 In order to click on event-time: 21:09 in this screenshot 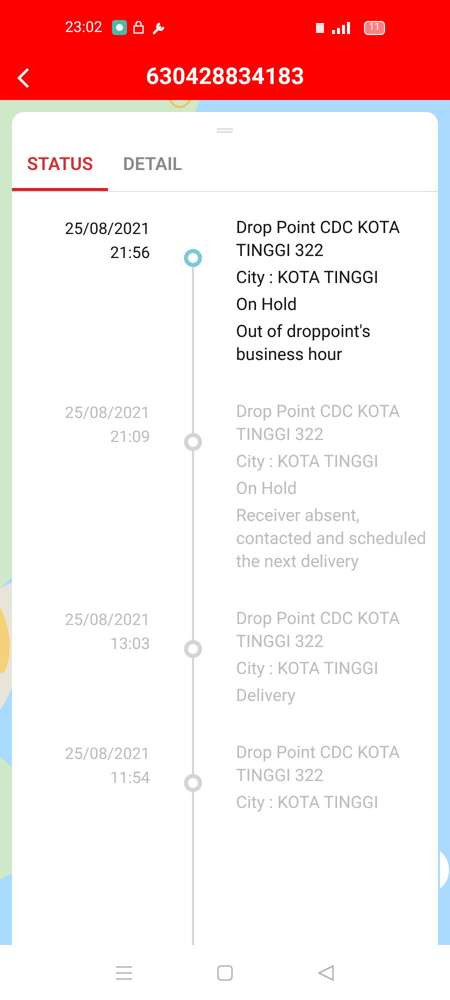, I will do `click(130, 437)`.